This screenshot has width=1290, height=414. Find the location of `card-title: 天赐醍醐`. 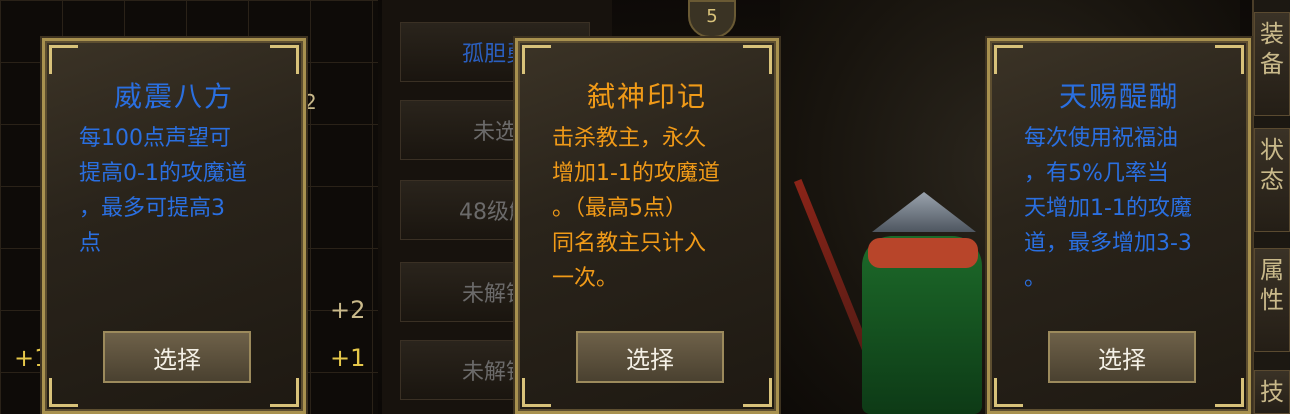

card-title: 天赐醍醐 is located at coordinates (1118, 96).